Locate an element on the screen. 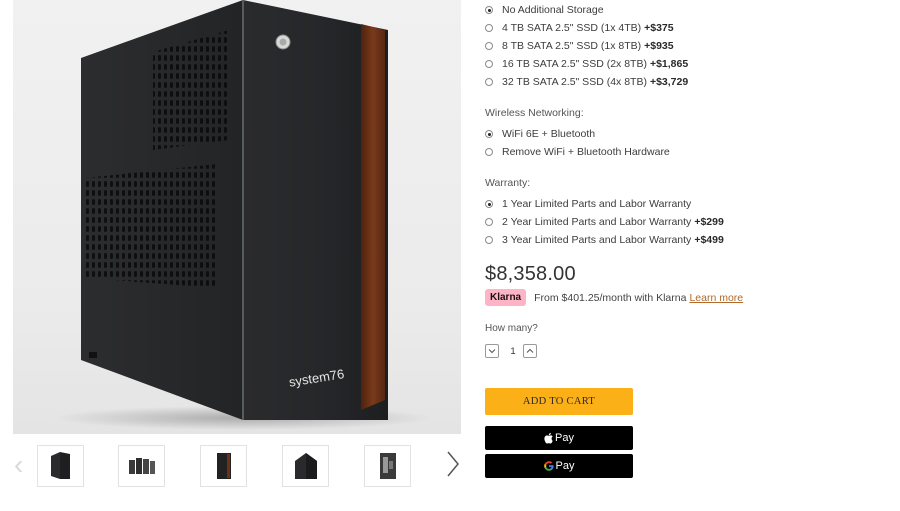  storage-option-8tb: 8 TB SATA 2.5" SSD (1x 8TB) +$935 is located at coordinates (579, 46).